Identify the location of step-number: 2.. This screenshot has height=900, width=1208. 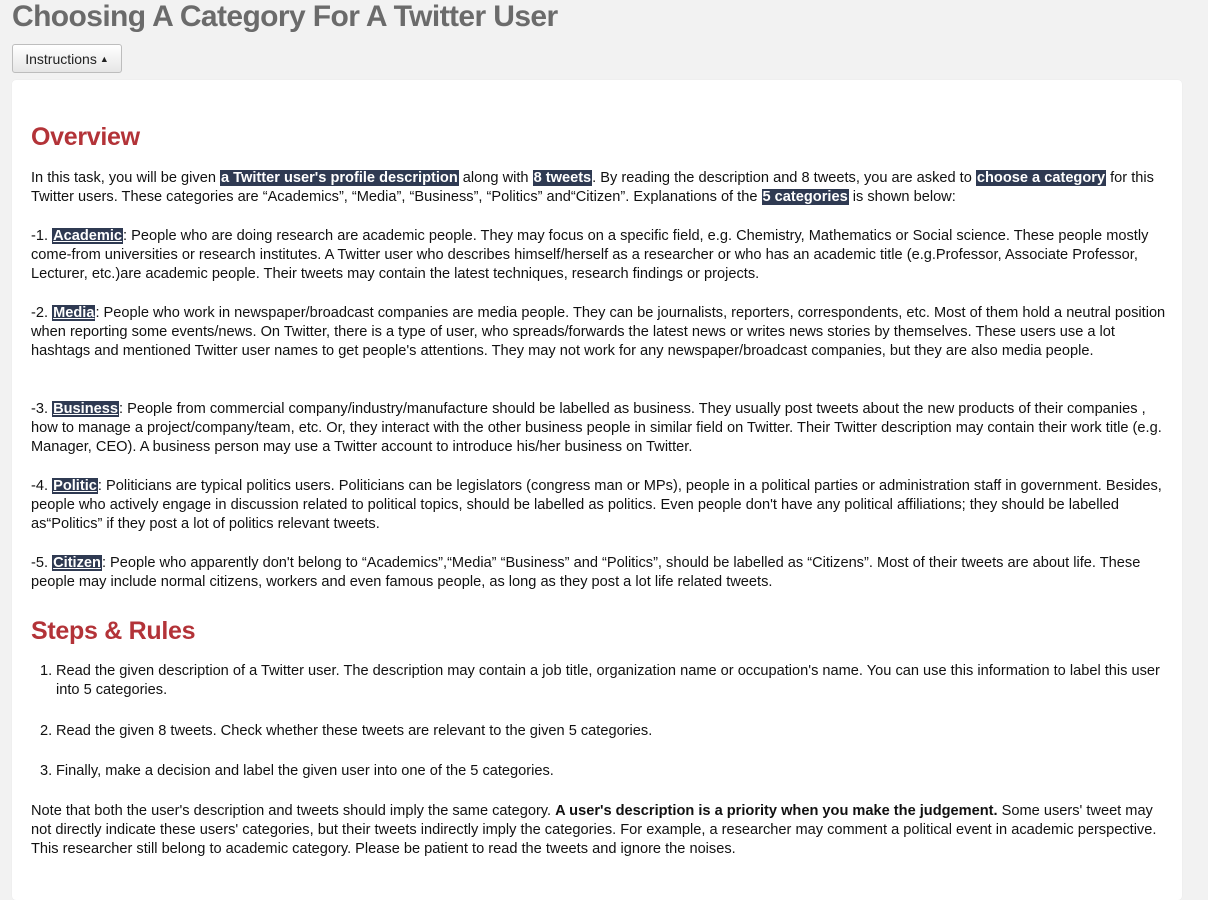
(46, 731).